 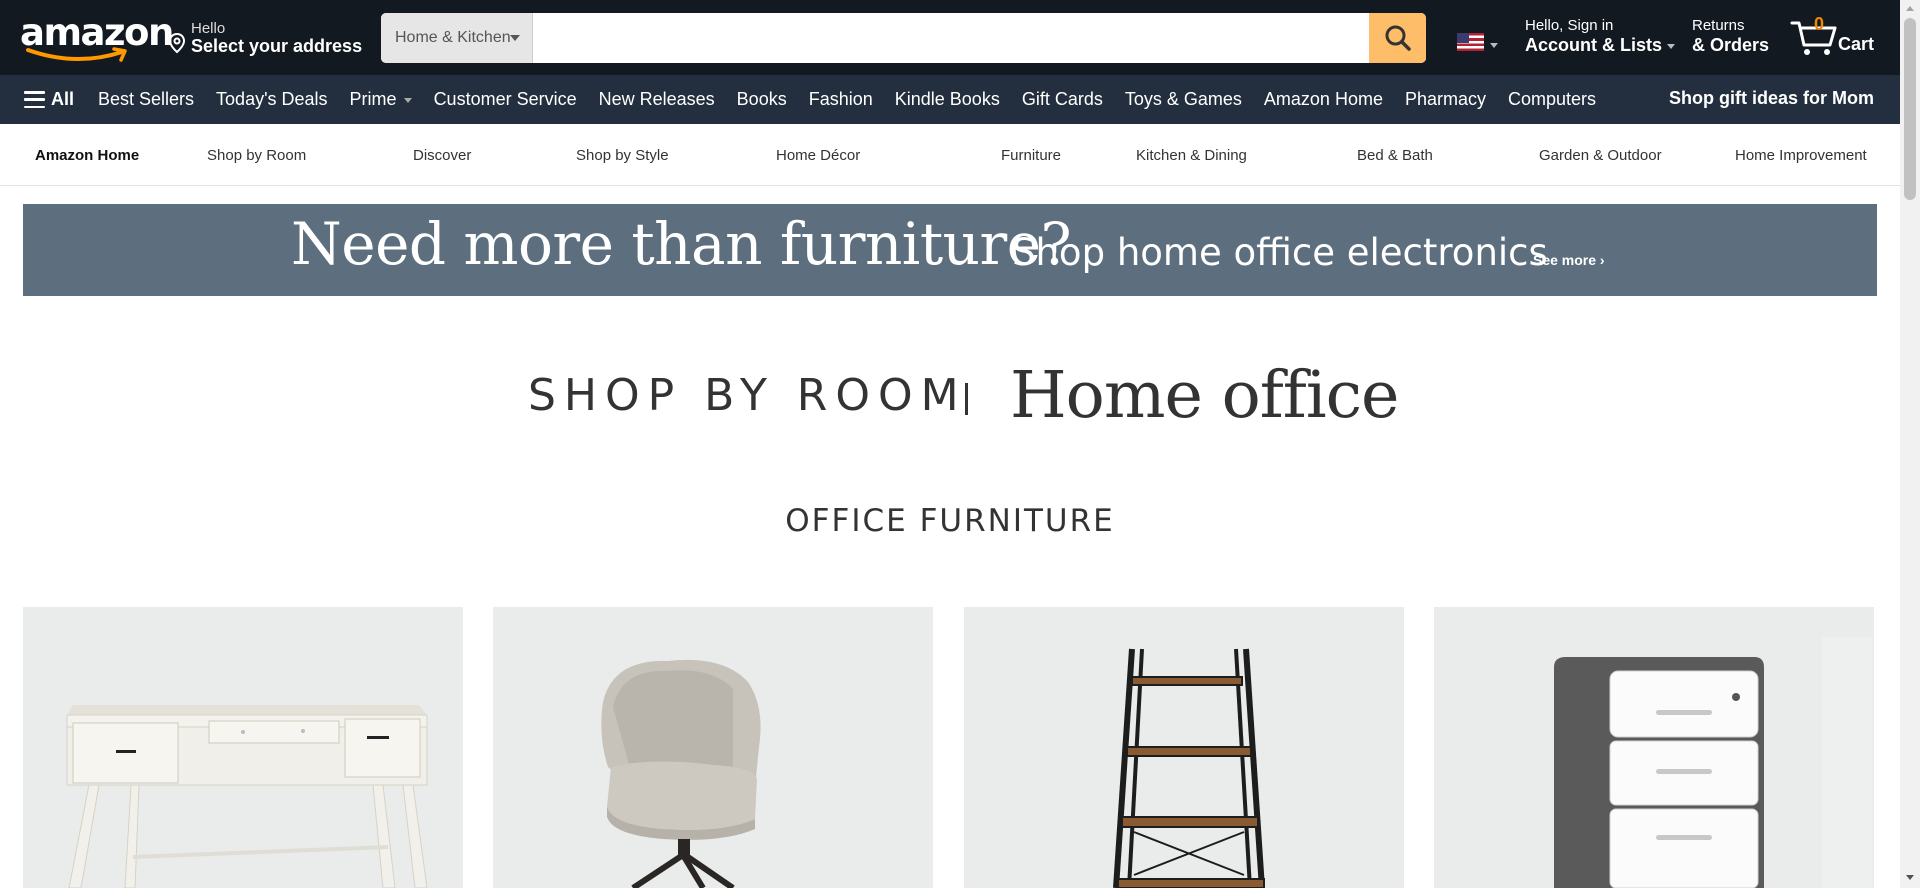 I want to click on chair-image, so click(x=681, y=773).